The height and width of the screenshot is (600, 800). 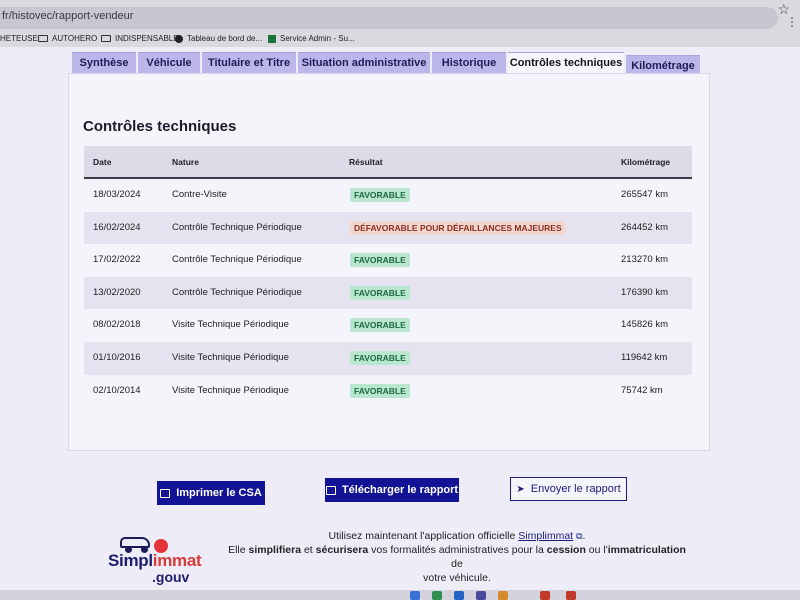 I want to click on tab-historique: Historique, so click(x=469, y=63).